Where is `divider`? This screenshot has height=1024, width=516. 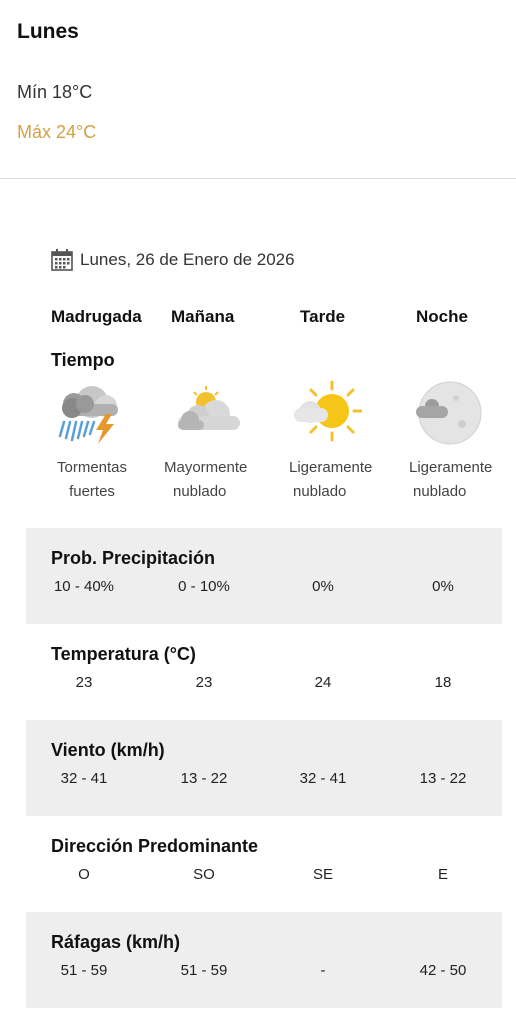
divider is located at coordinates (258, 178).